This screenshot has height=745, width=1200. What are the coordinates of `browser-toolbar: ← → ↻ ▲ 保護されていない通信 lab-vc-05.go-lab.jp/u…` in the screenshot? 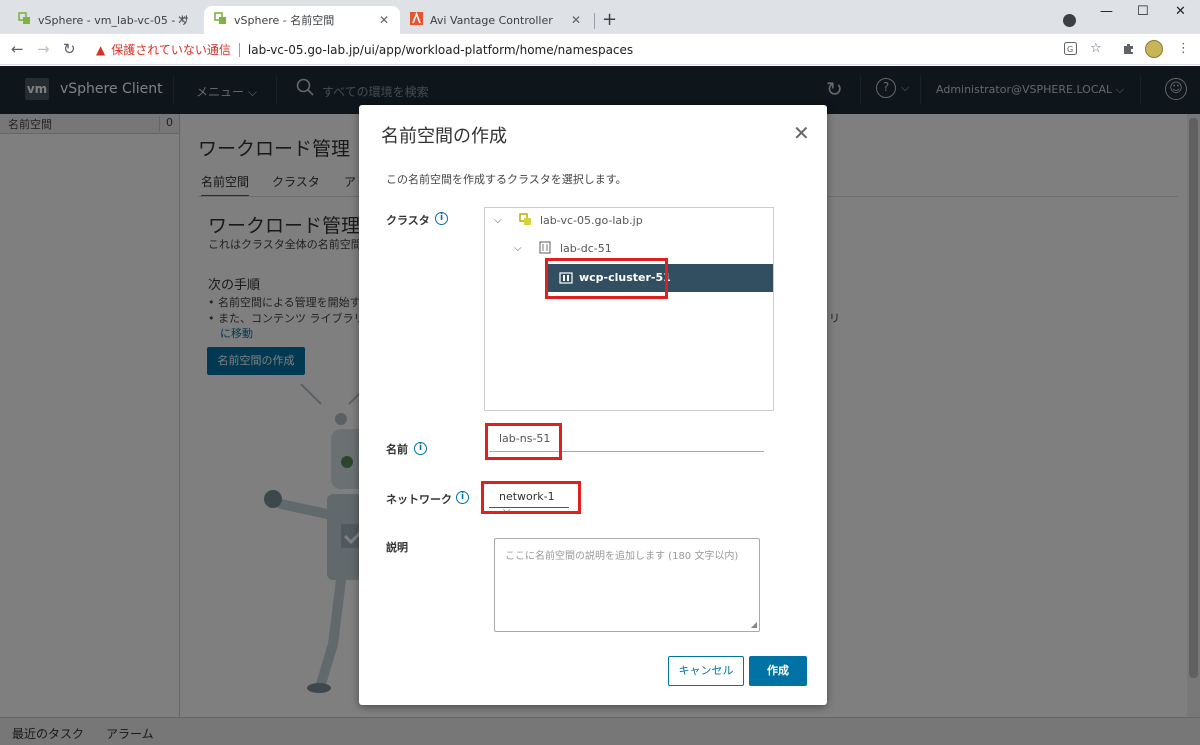 It's located at (600, 49).